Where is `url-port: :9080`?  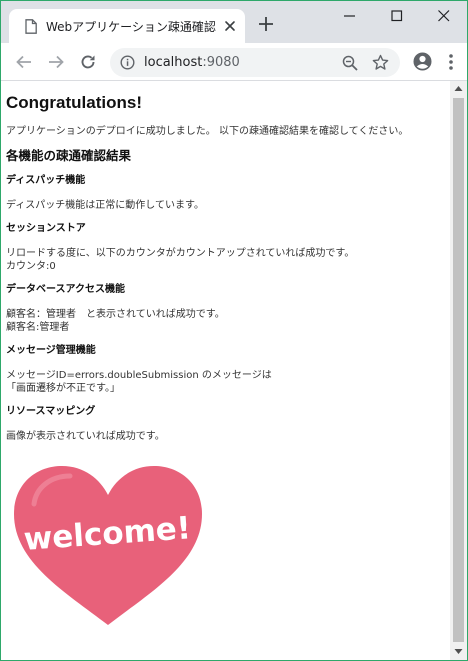 url-port: :9080 is located at coordinates (221, 62).